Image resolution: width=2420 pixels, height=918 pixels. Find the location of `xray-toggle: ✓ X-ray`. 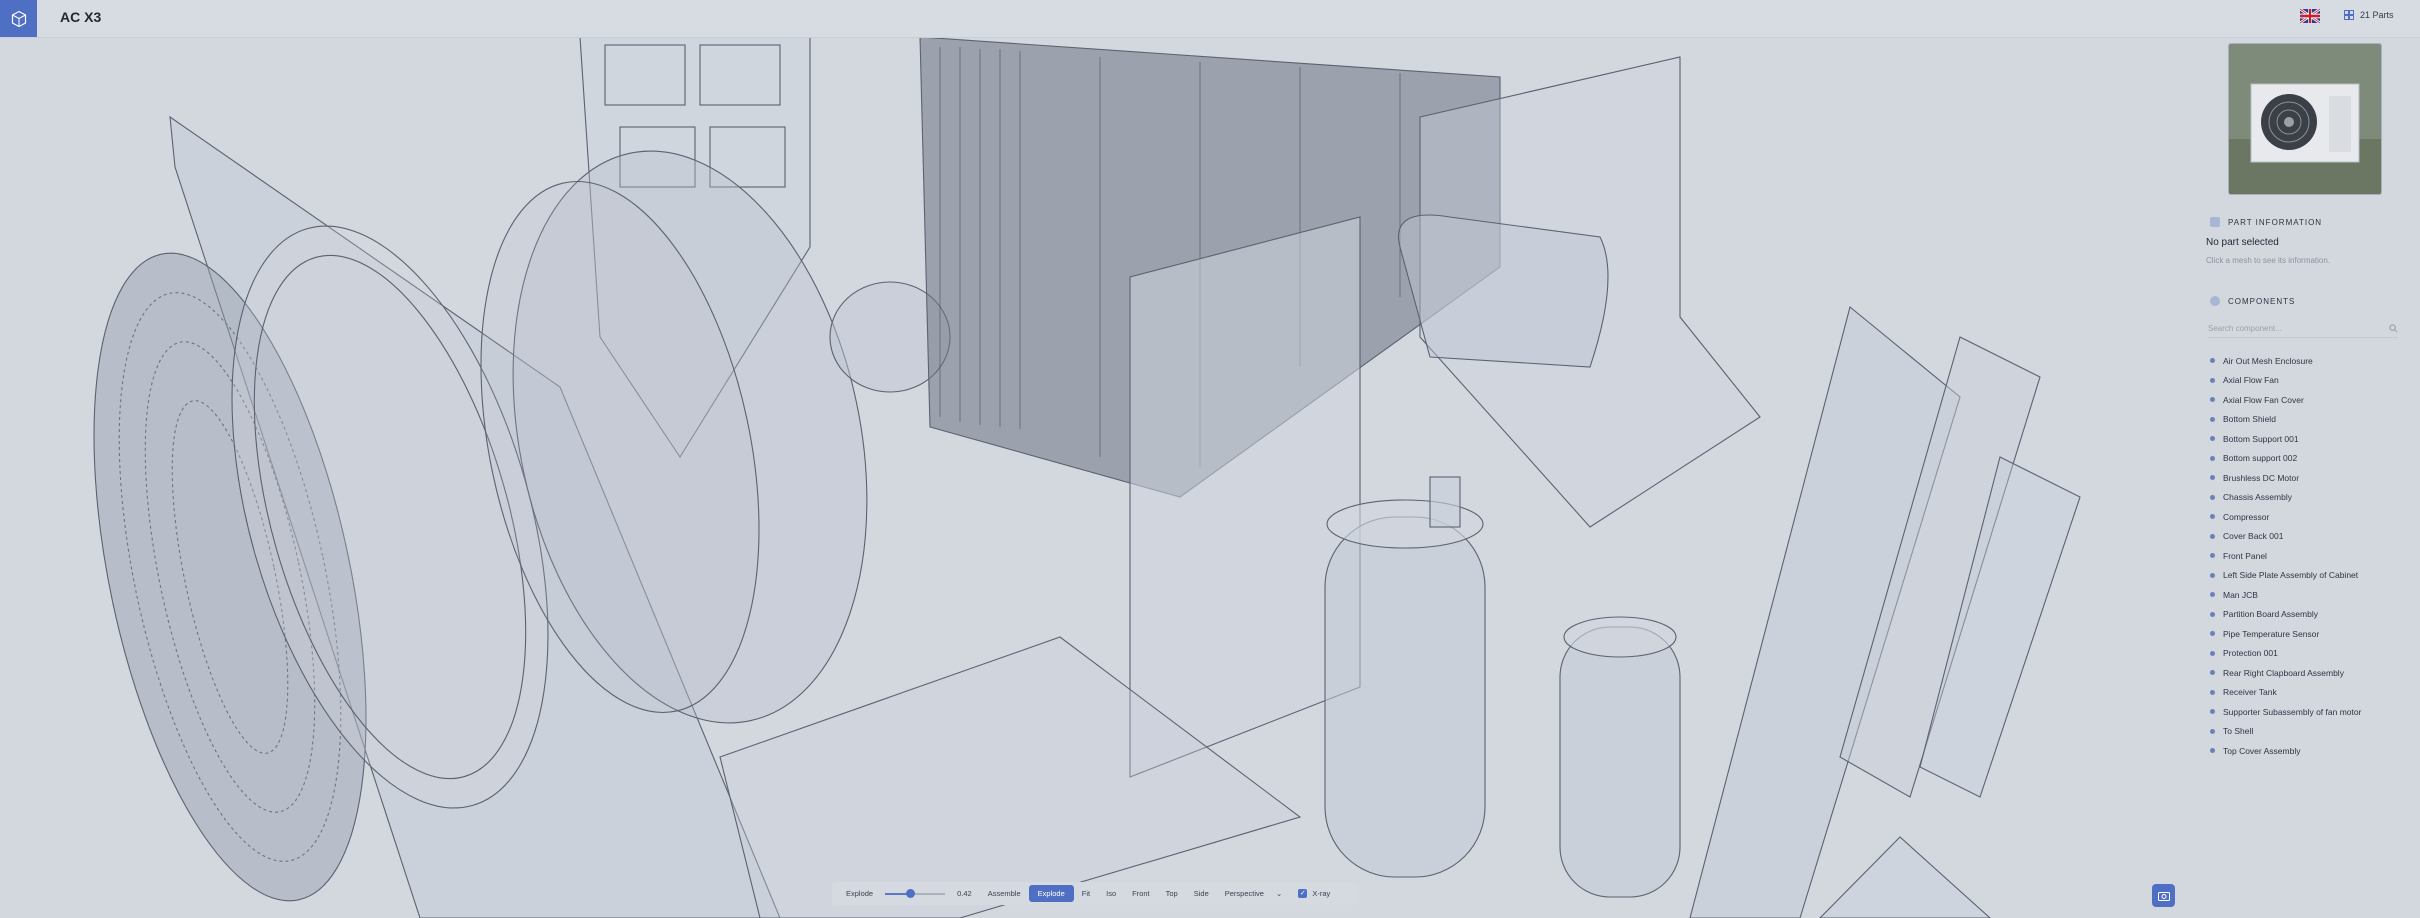

xray-toggle: ✓ X-ray is located at coordinates (1314, 894).